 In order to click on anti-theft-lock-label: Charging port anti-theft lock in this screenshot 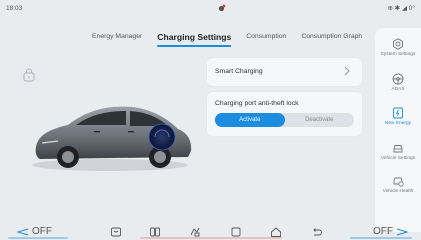, I will do `click(257, 103)`.